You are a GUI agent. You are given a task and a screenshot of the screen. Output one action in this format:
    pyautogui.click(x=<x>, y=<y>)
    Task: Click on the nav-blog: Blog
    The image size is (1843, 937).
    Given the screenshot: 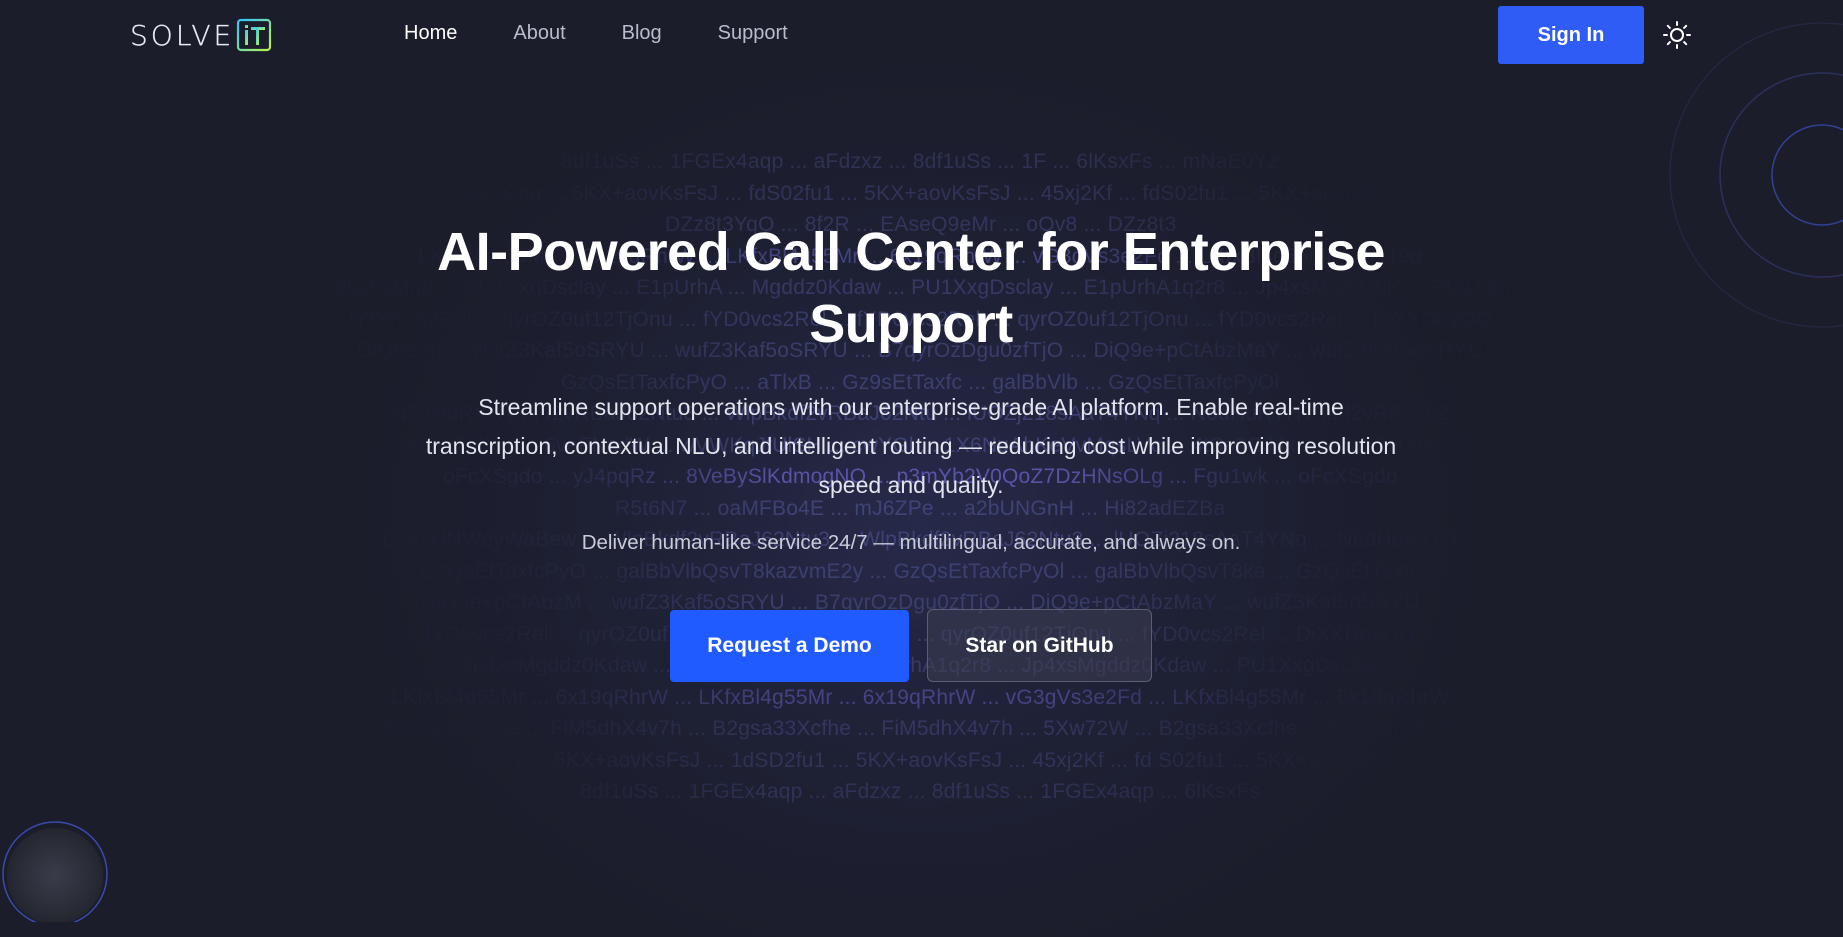 What is the action you would take?
    pyautogui.click(x=642, y=33)
    